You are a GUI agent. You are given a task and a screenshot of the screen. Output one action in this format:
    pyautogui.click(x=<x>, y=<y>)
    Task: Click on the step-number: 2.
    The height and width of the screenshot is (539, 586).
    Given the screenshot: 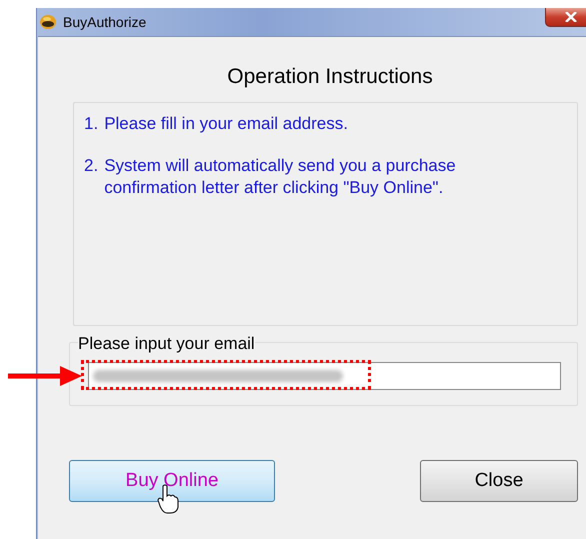 What is the action you would take?
    pyautogui.click(x=91, y=166)
    